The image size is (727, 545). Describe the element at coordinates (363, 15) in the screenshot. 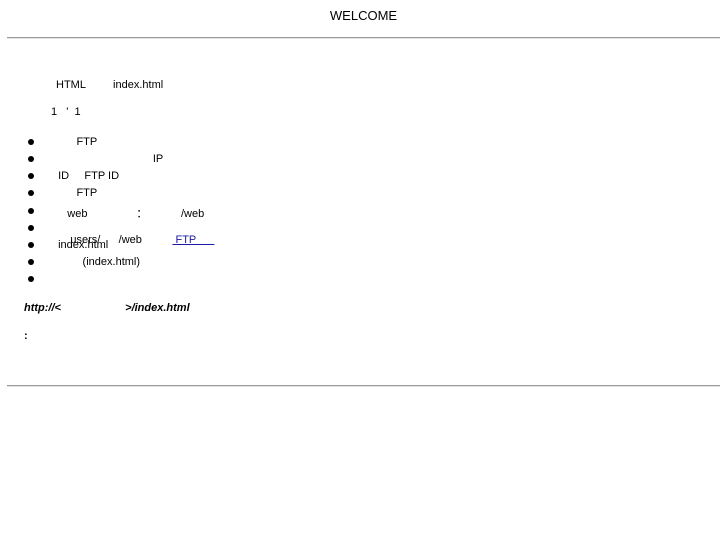

I see `page-title: WELCOME` at that location.